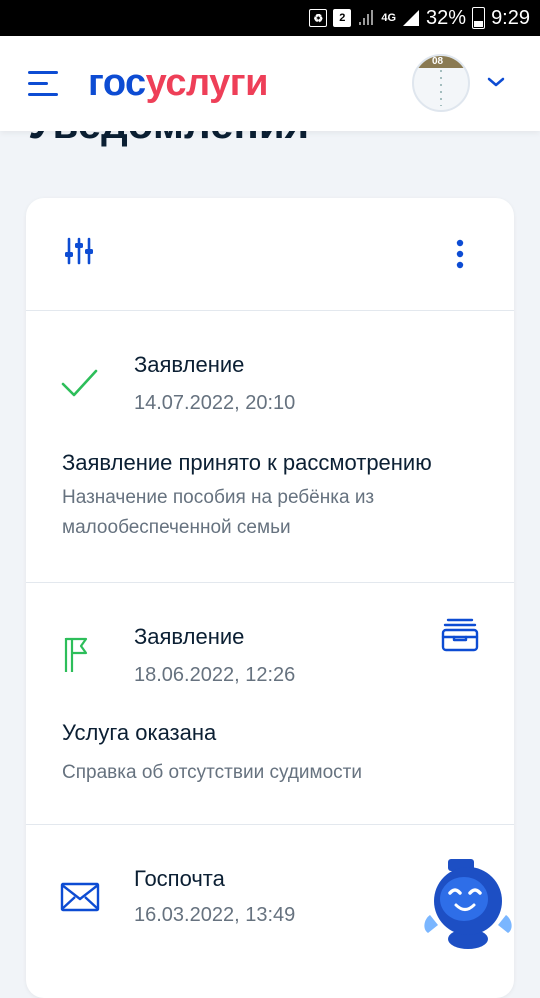  I want to click on flag-icon, so click(76, 654).